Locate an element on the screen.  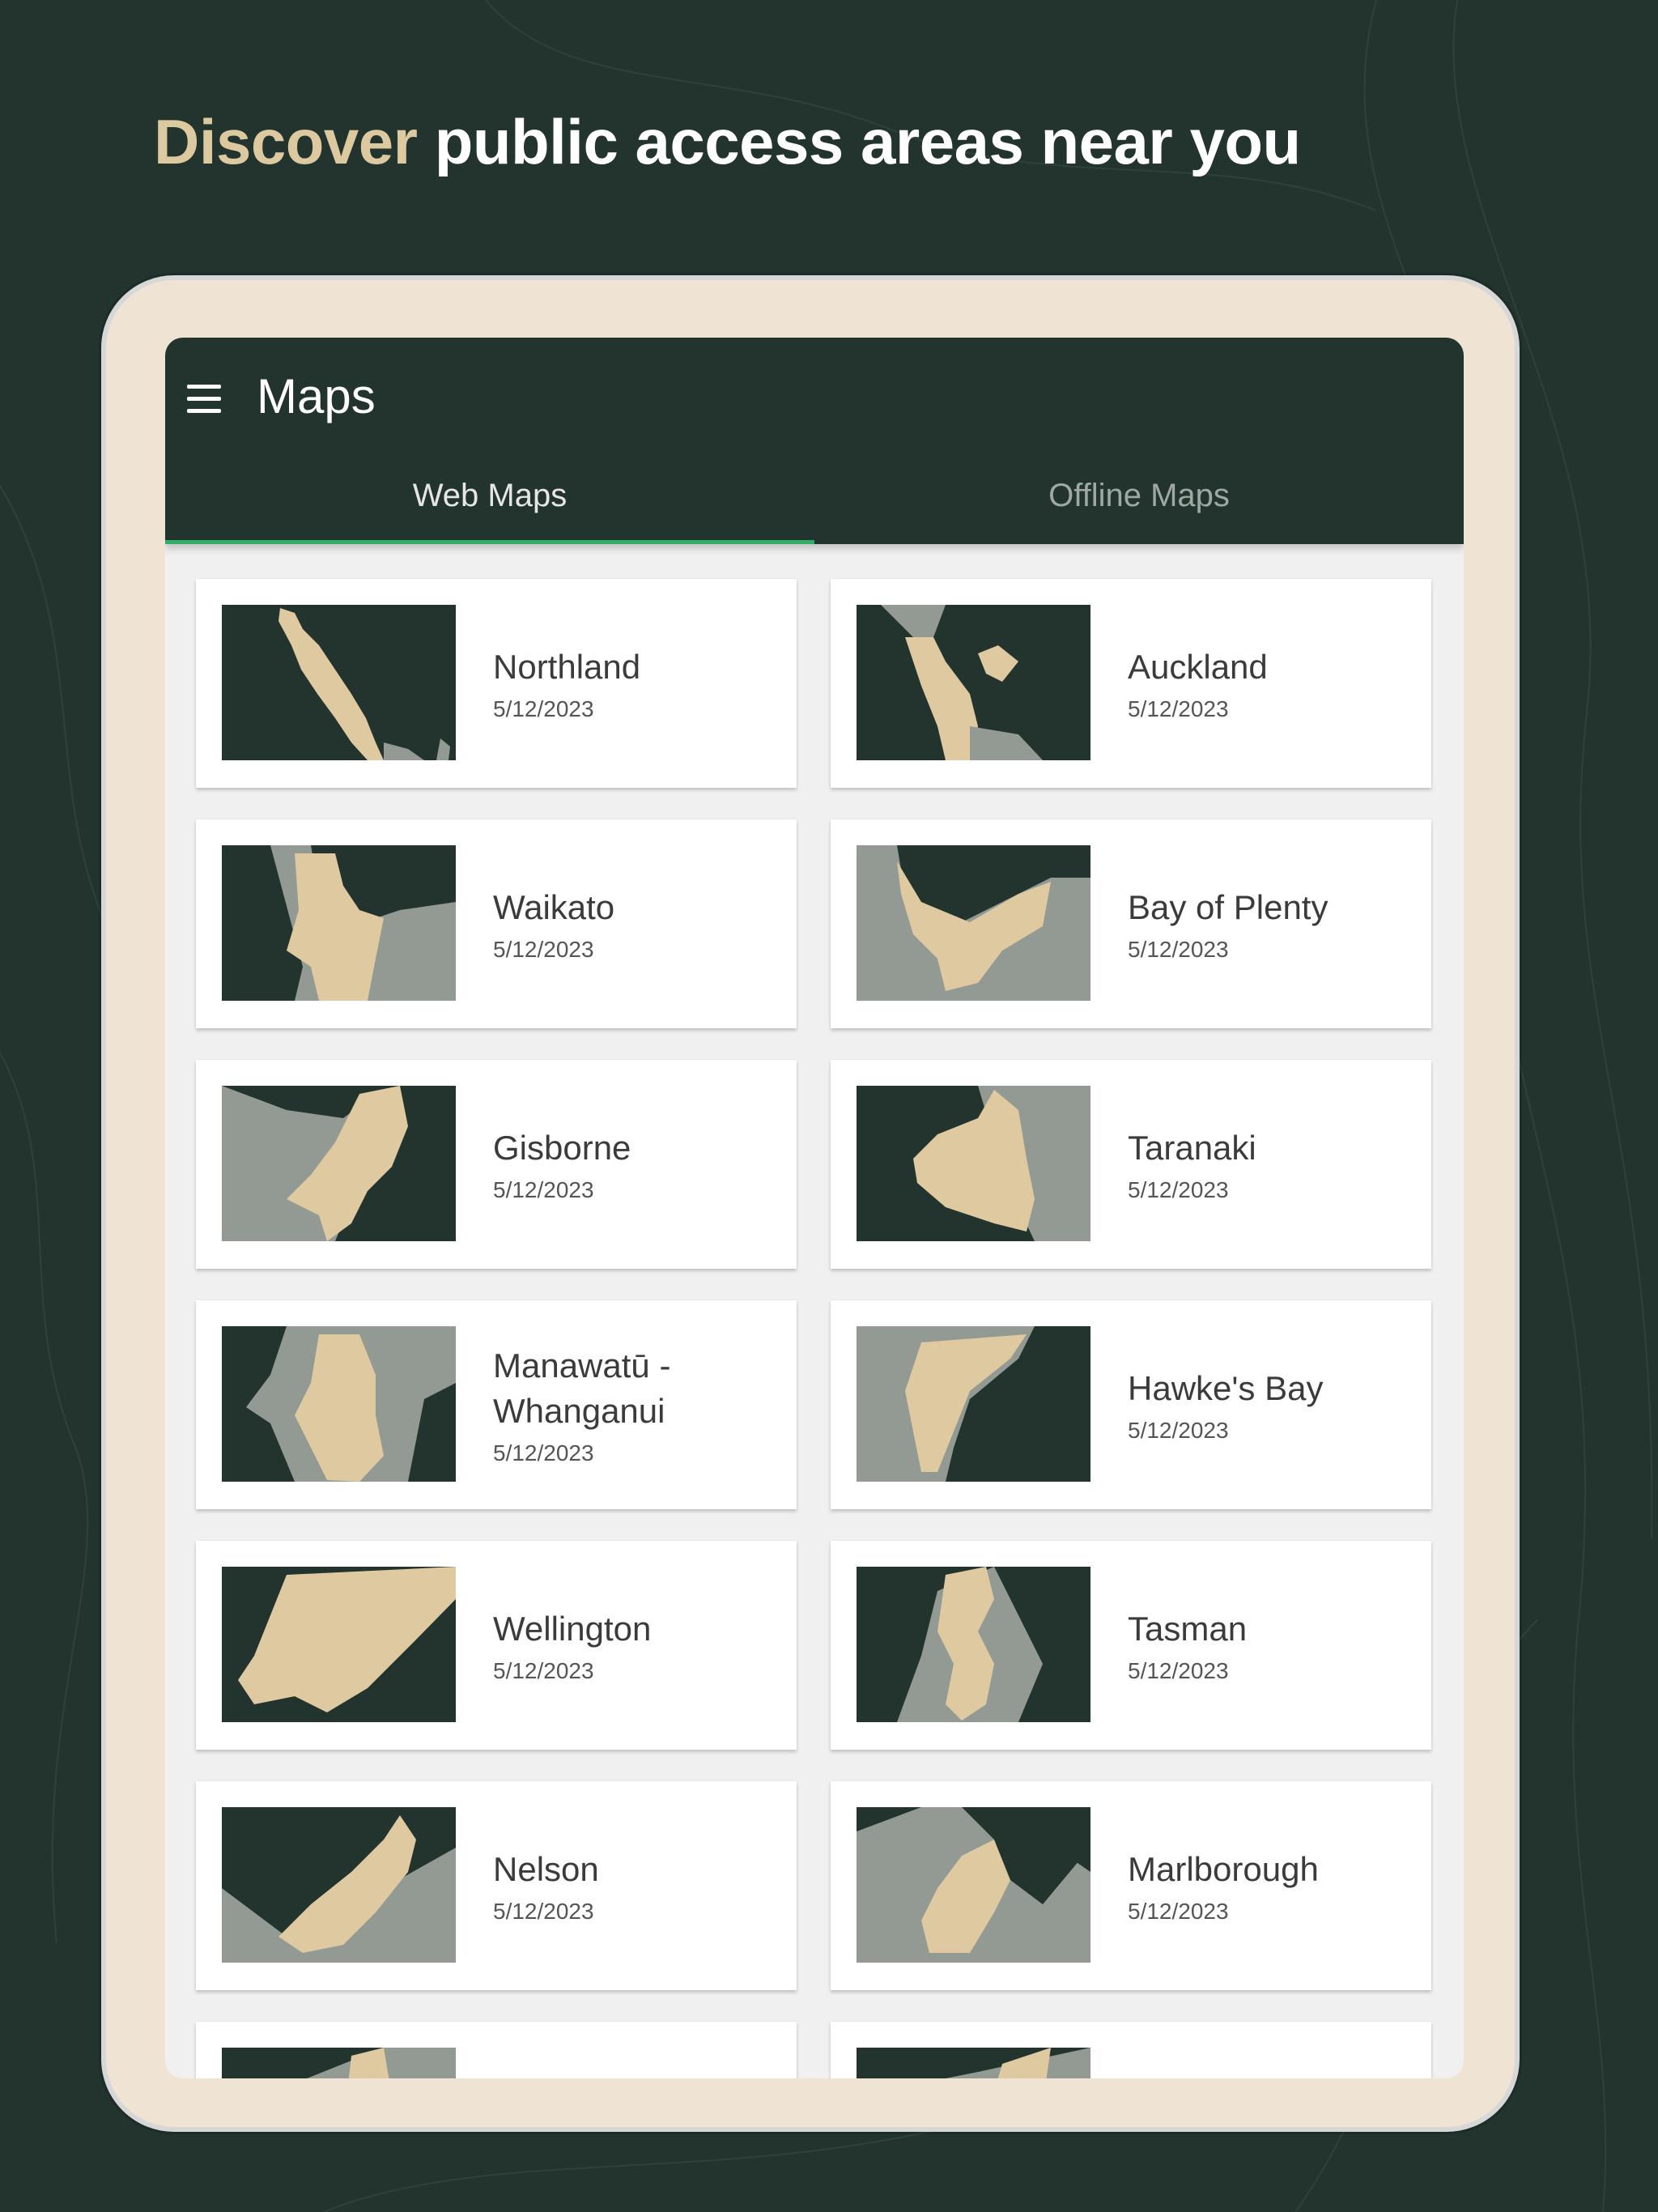
map-card-northland: Northland 5/12/2023 is located at coordinates (496, 683).